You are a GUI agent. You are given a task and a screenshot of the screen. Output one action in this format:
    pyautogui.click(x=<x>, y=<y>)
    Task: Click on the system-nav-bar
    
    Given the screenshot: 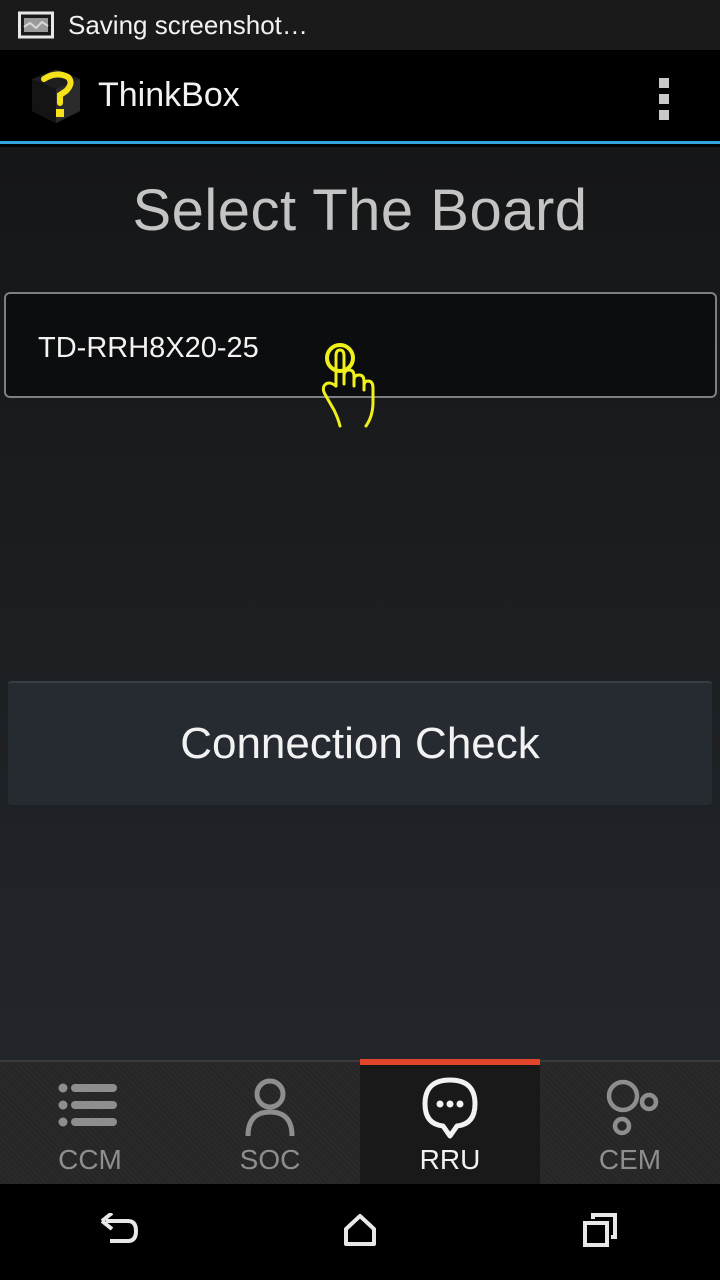 What is the action you would take?
    pyautogui.click(x=360, y=1232)
    